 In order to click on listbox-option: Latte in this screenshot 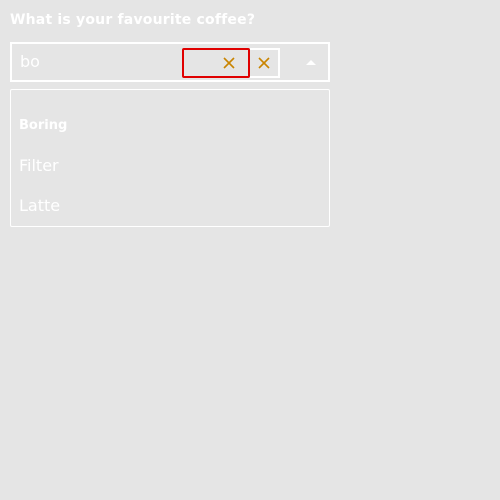, I will do `click(39, 205)`.